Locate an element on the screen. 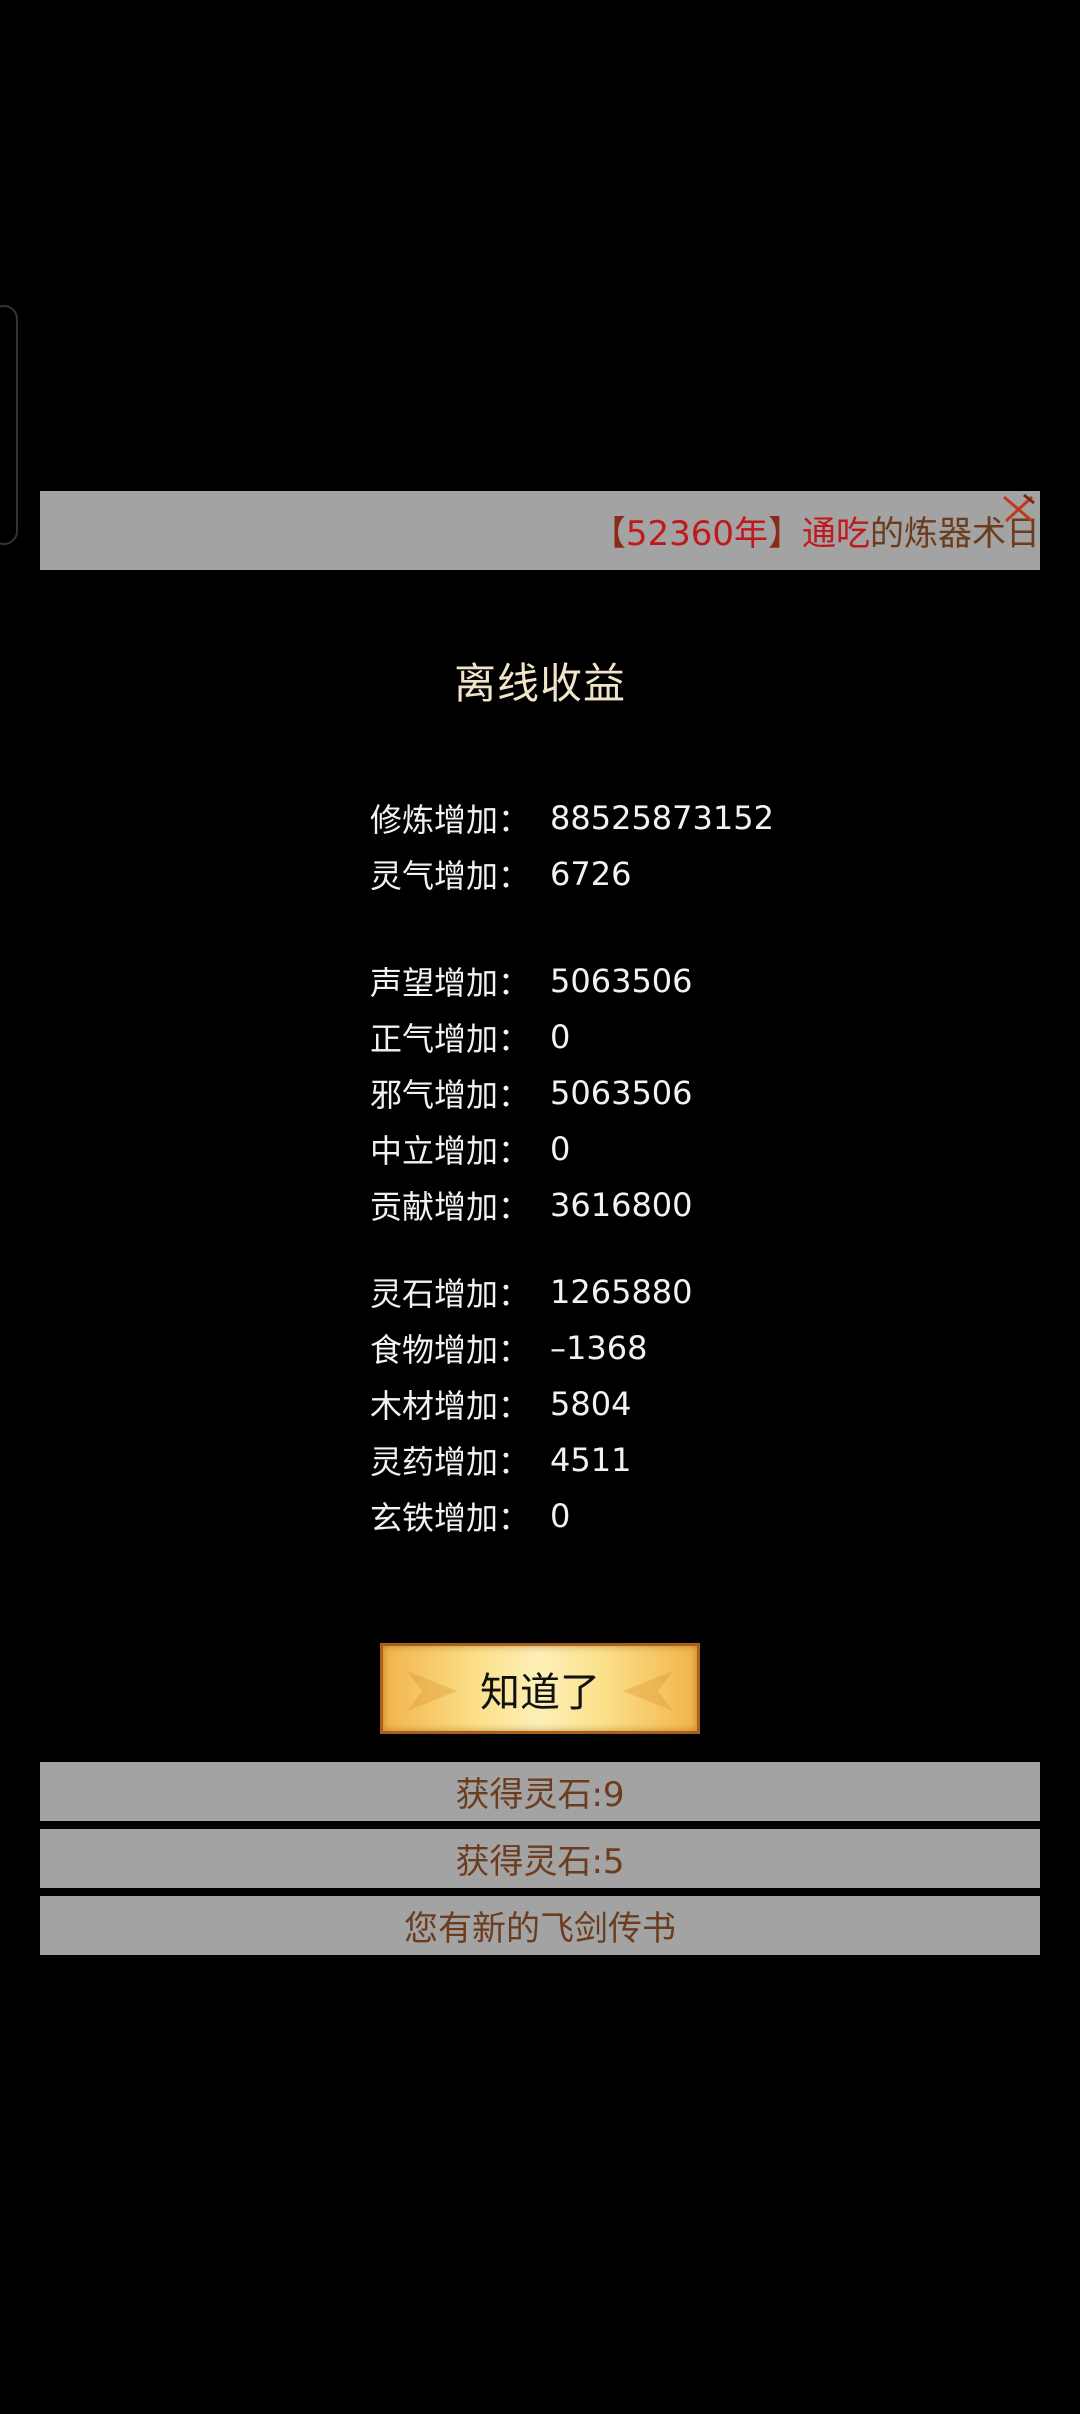 The height and width of the screenshot is (2414, 1080). stat-label: 灵石增加： is located at coordinates (450, 1294).